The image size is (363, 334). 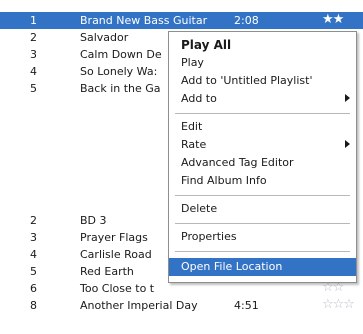 I want to click on track-row-1: 1 Brand New Bass Guitar 2:08 ★★, so click(x=181, y=20).